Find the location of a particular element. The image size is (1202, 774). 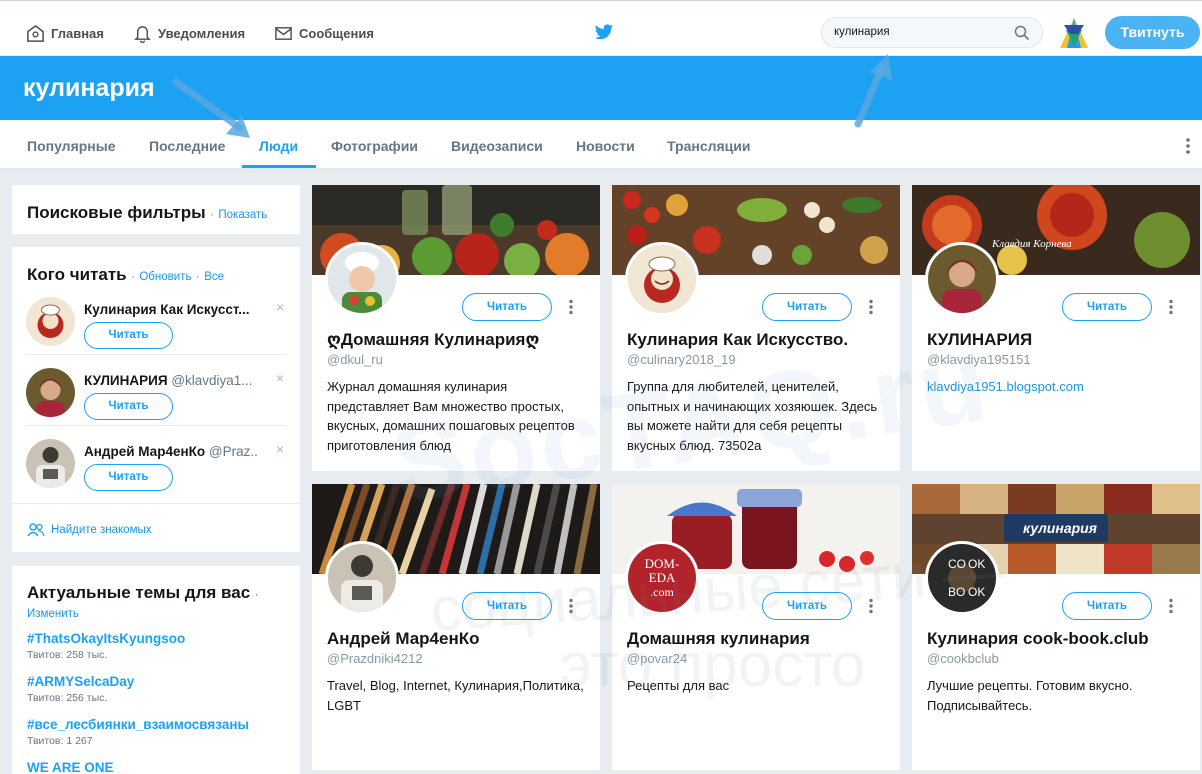

search-input: кулинария is located at coordinates (932, 32).